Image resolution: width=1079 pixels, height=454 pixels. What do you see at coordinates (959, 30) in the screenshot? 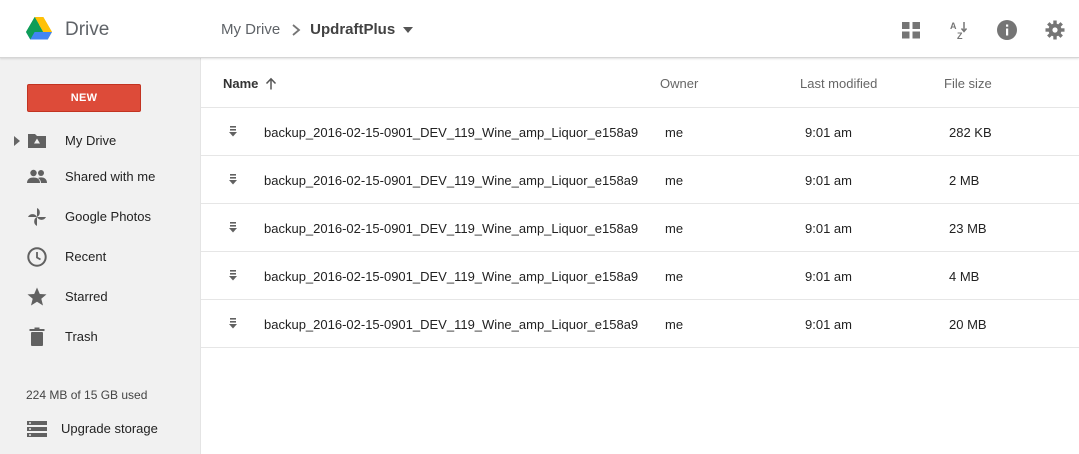
I see `sort-az-icon: A Z` at bounding box center [959, 30].